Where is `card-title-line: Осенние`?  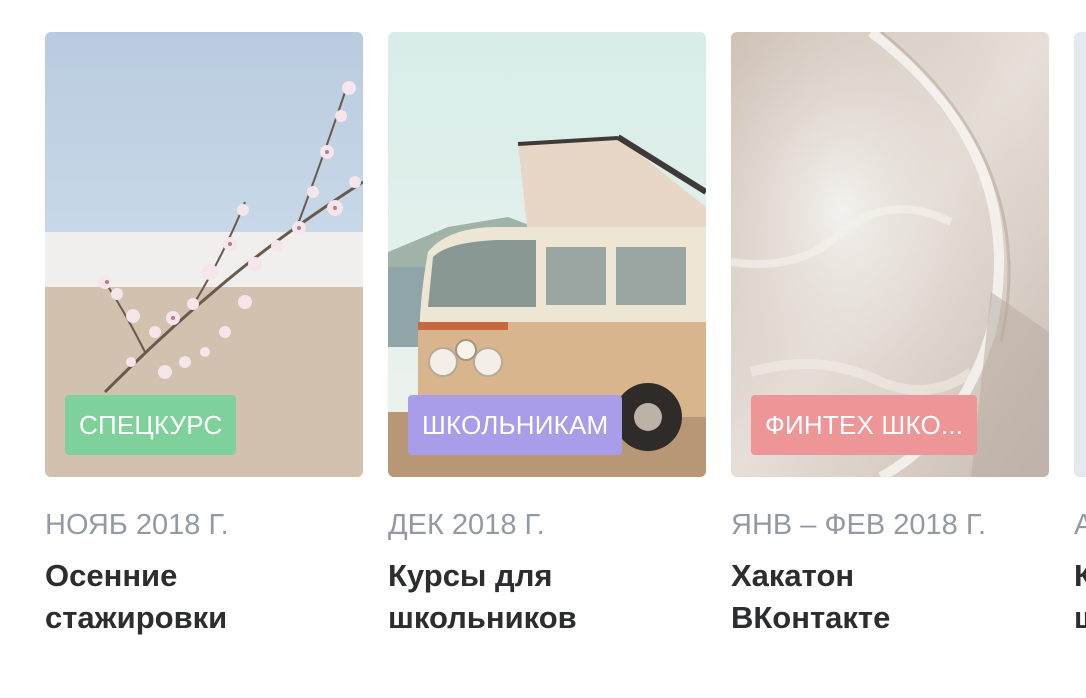
card-title-line: Осенние is located at coordinates (111, 575).